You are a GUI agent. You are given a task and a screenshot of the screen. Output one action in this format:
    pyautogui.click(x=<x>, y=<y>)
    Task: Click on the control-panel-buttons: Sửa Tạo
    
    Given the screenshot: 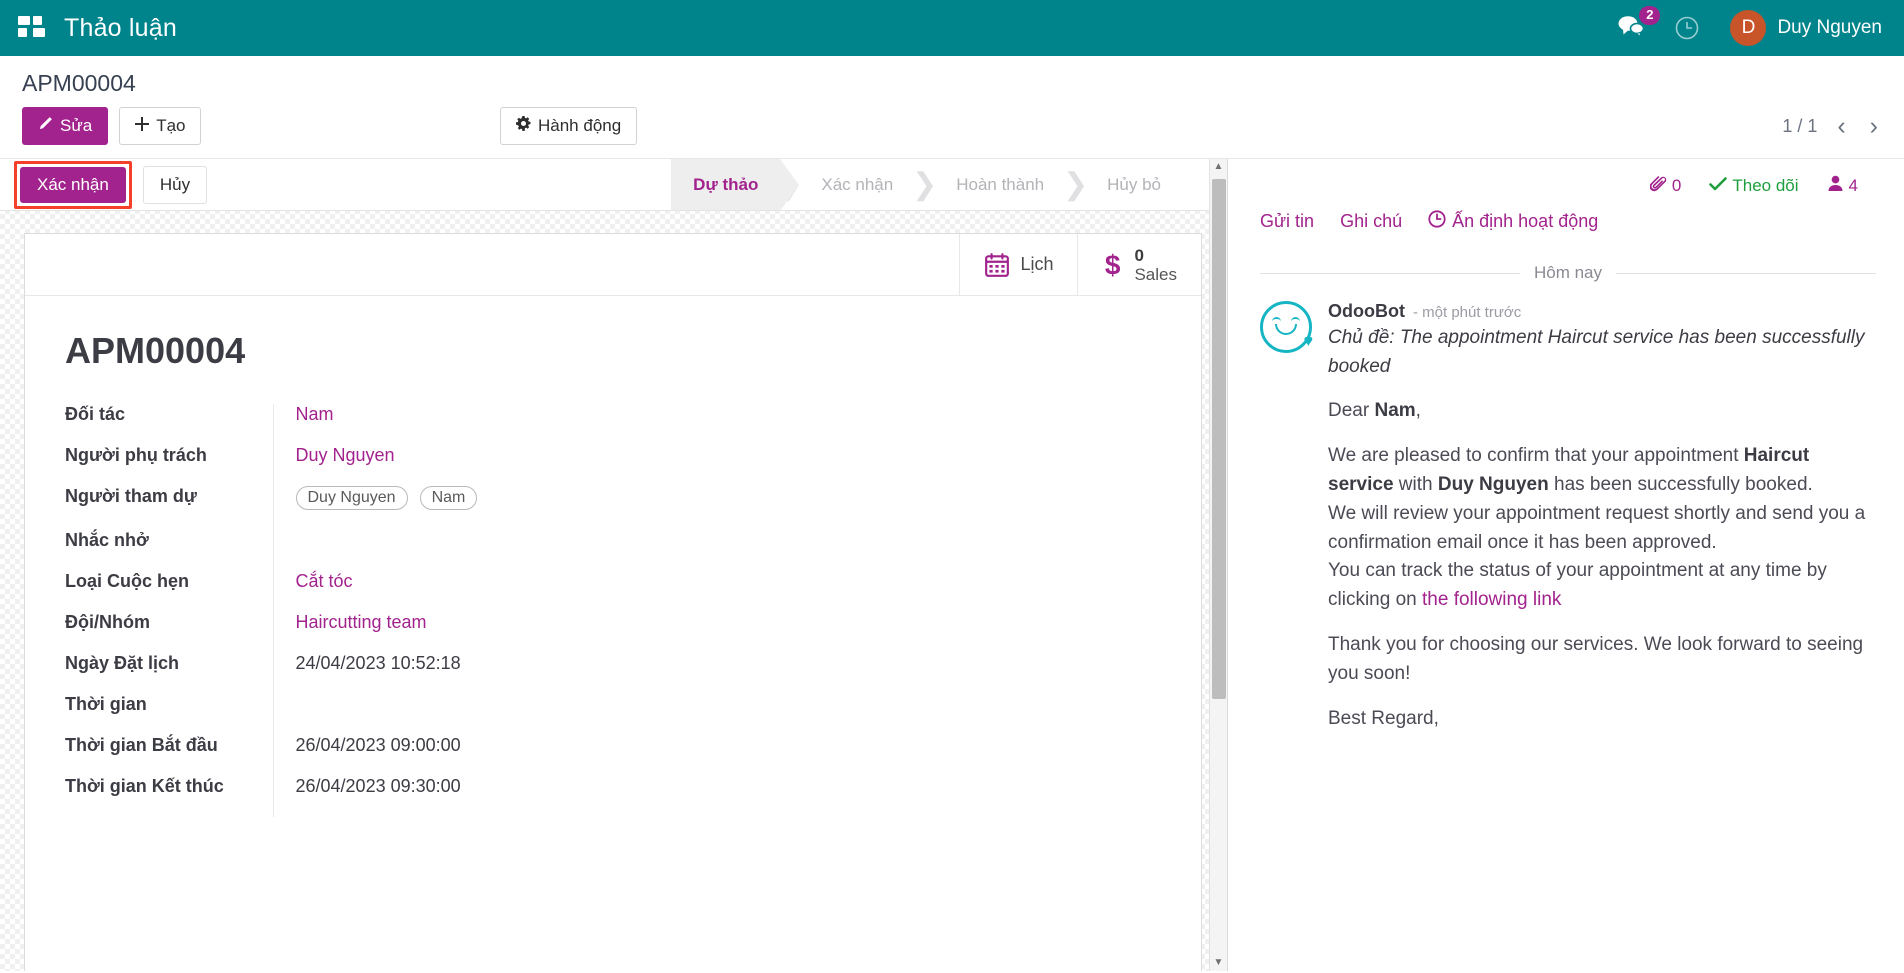 What is the action you would take?
    pyautogui.click(x=112, y=126)
    